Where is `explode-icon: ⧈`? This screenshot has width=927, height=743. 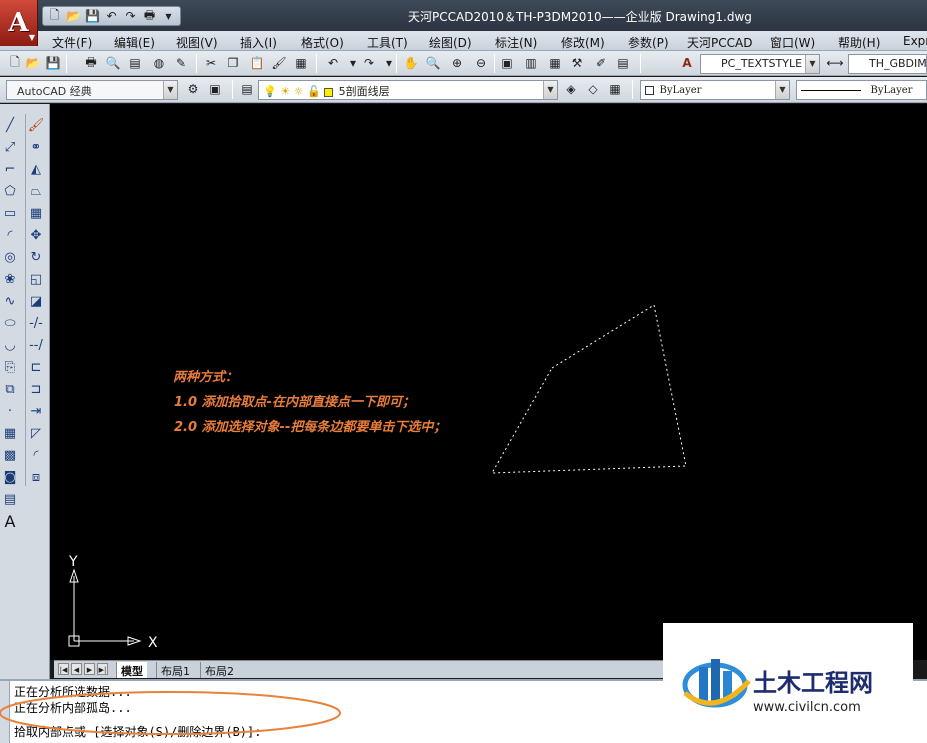
explode-icon: ⧈ is located at coordinates (36, 477).